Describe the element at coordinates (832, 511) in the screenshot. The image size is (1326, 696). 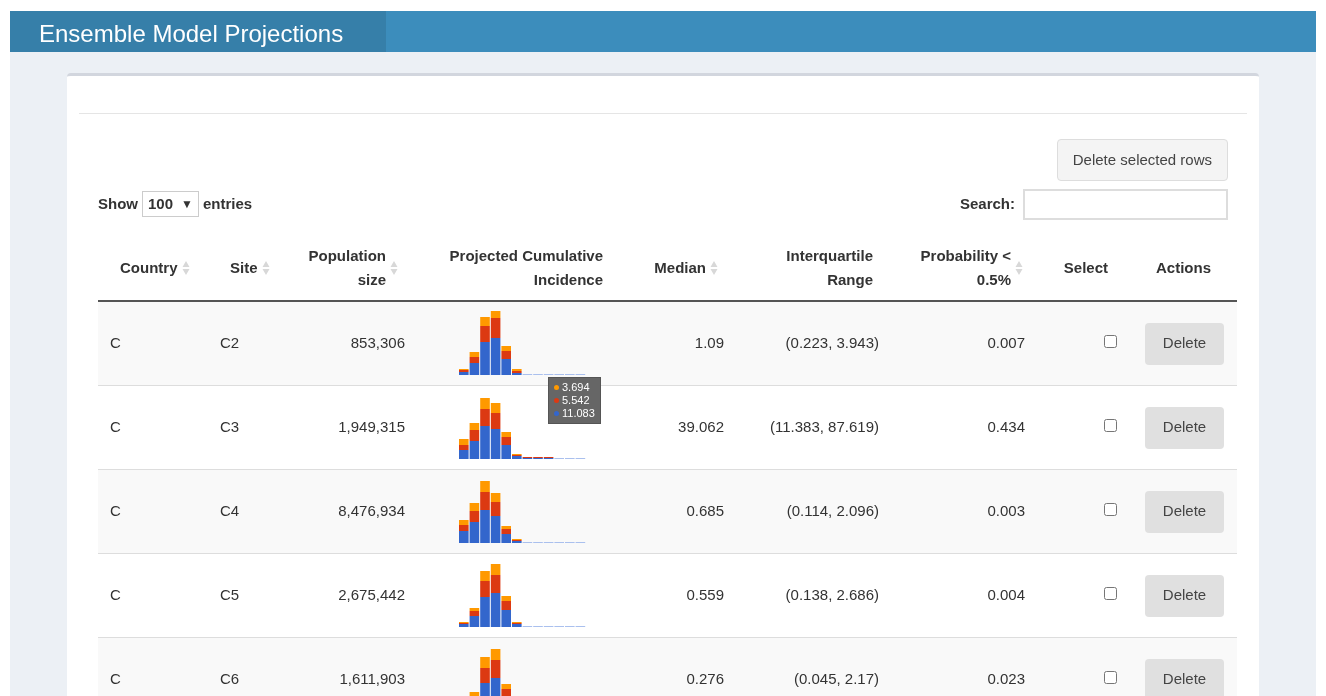
I see `table-cell-text: (0.114, 2.096)` at that location.